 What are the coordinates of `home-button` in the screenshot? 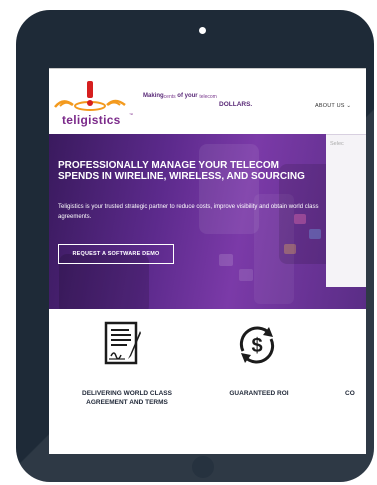 It's located at (203, 467).